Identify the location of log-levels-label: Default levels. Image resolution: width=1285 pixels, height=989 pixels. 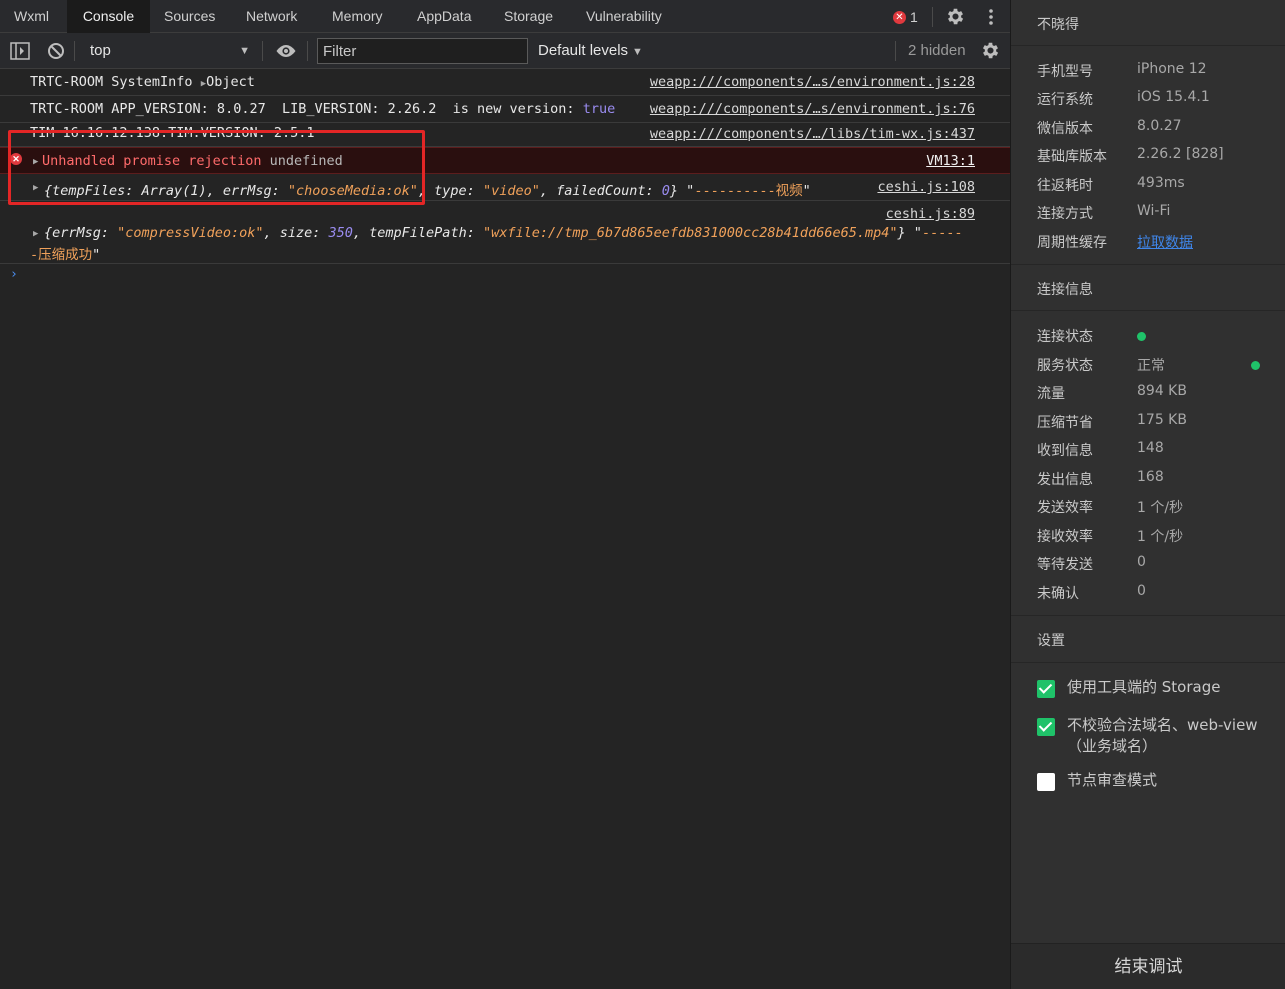
(583, 50).